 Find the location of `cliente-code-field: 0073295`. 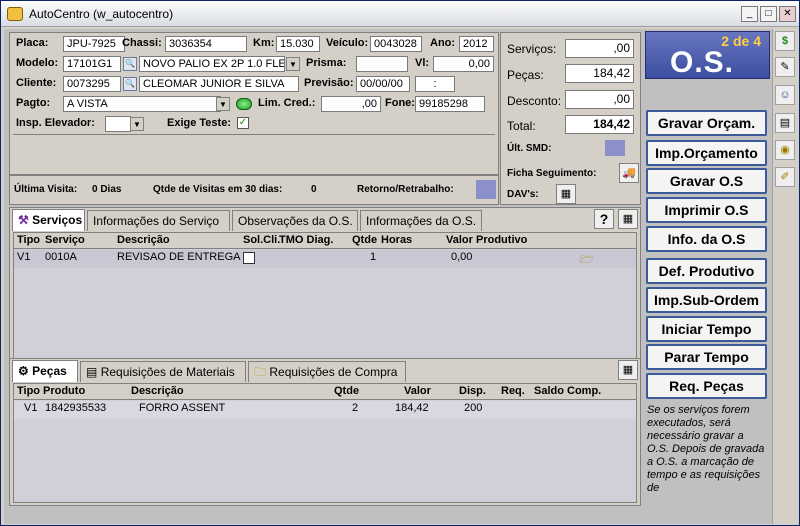

cliente-code-field: 0073295 is located at coordinates (92, 84).